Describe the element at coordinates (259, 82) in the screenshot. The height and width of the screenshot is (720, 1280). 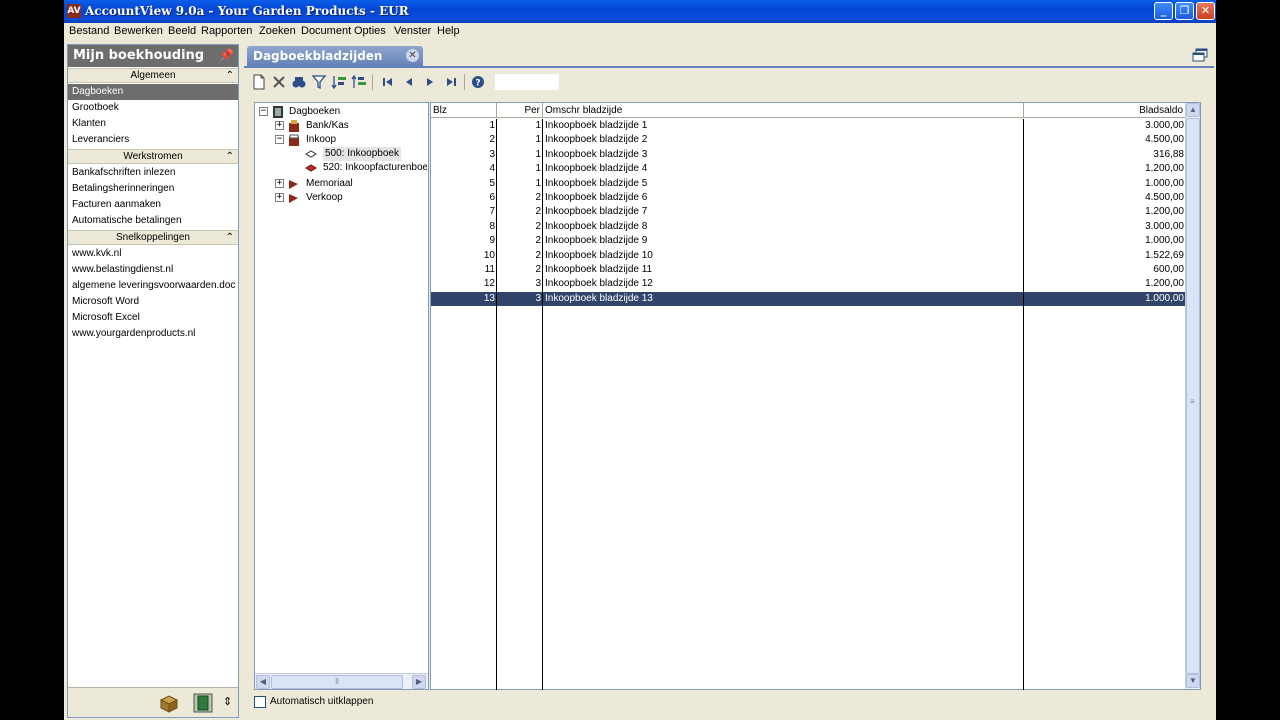
I see `new-icon` at that location.